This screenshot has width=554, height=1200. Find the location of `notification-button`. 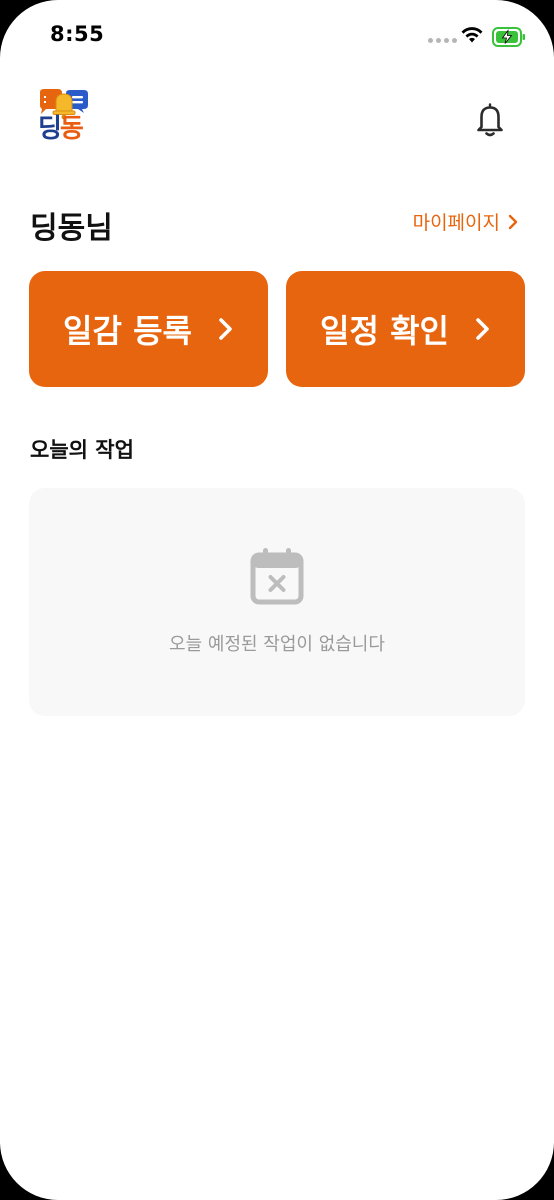

notification-button is located at coordinates (490, 120).